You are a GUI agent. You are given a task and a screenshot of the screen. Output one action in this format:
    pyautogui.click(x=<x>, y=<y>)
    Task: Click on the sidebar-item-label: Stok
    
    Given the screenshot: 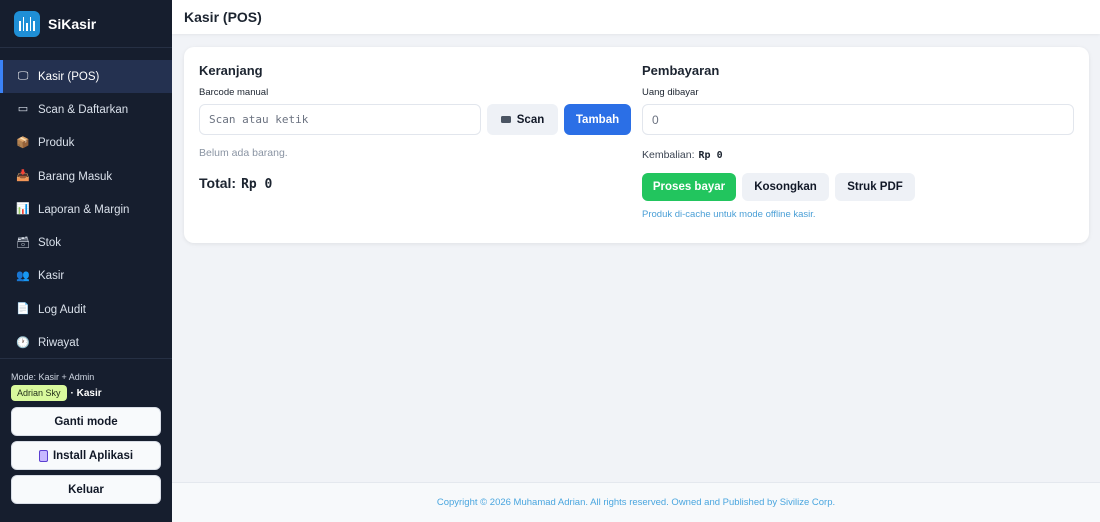 What is the action you would take?
    pyautogui.click(x=50, y=243)
    